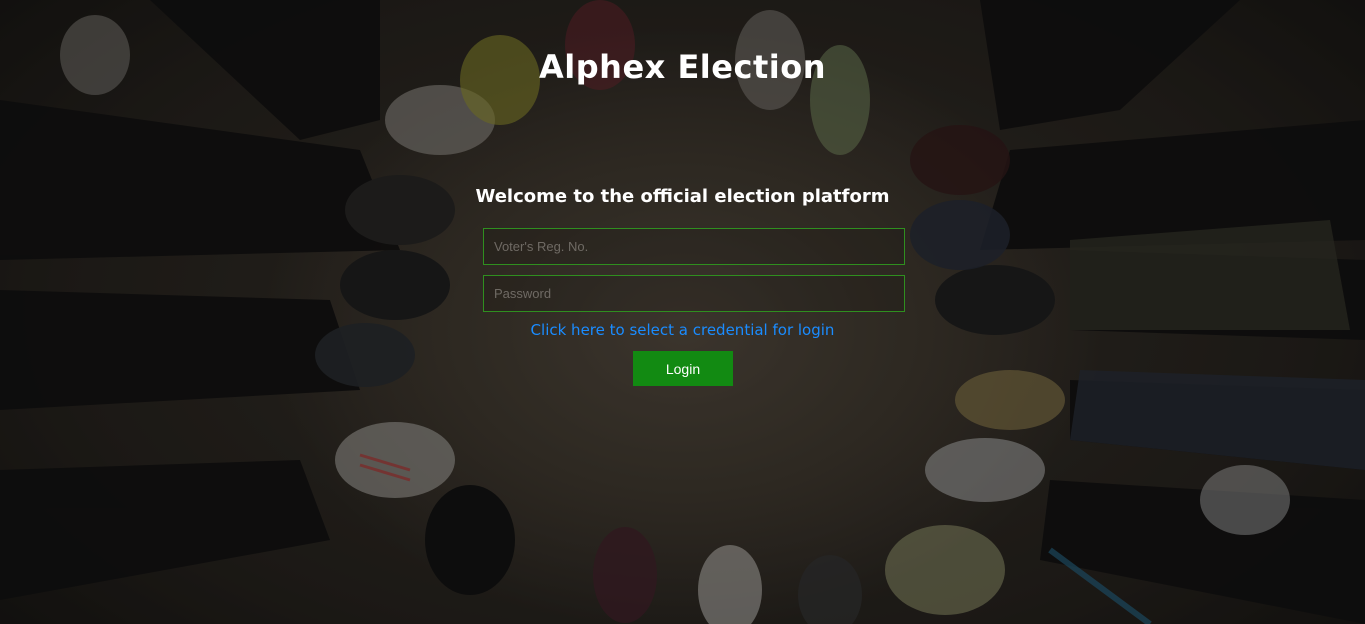  Describe the element at coordinates (694, 246) in the screenshot. I see `voter-reg-no-input` at that location.